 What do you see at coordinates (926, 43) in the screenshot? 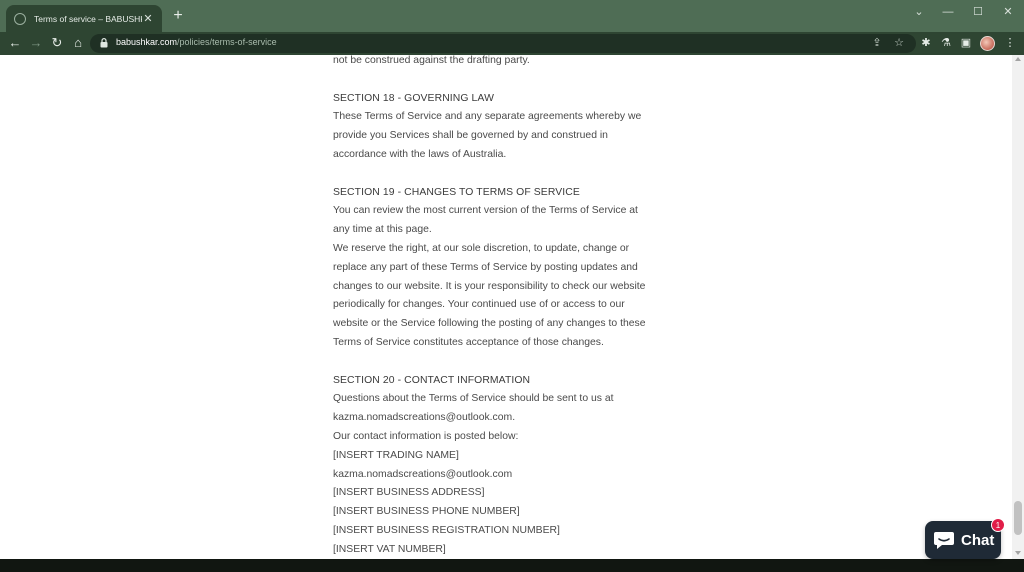
I see `extensions-icon: ✱` at bounding box center [926, 43].